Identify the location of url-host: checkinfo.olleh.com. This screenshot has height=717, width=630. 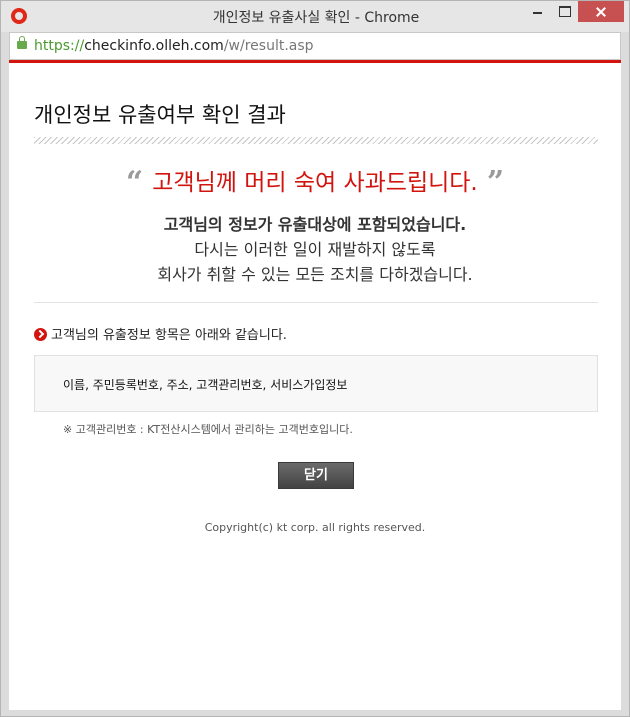
(154, 46).